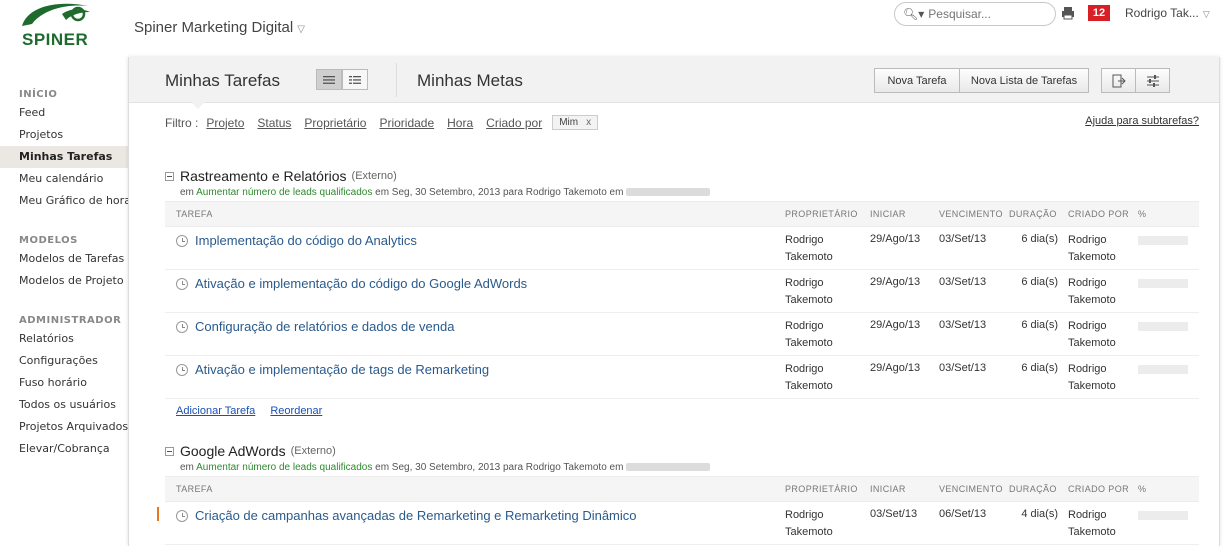 The width and height of the screenshot is (1228, 546). What do you see at coordinates (988, 14) in the screenshot?
I see `search-input` at bounding box center [988, 14].